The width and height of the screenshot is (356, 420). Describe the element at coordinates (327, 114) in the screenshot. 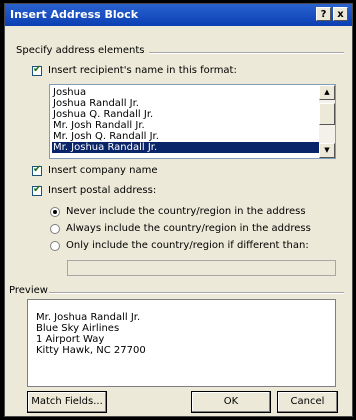

I see `scroll-thumb` at that location.